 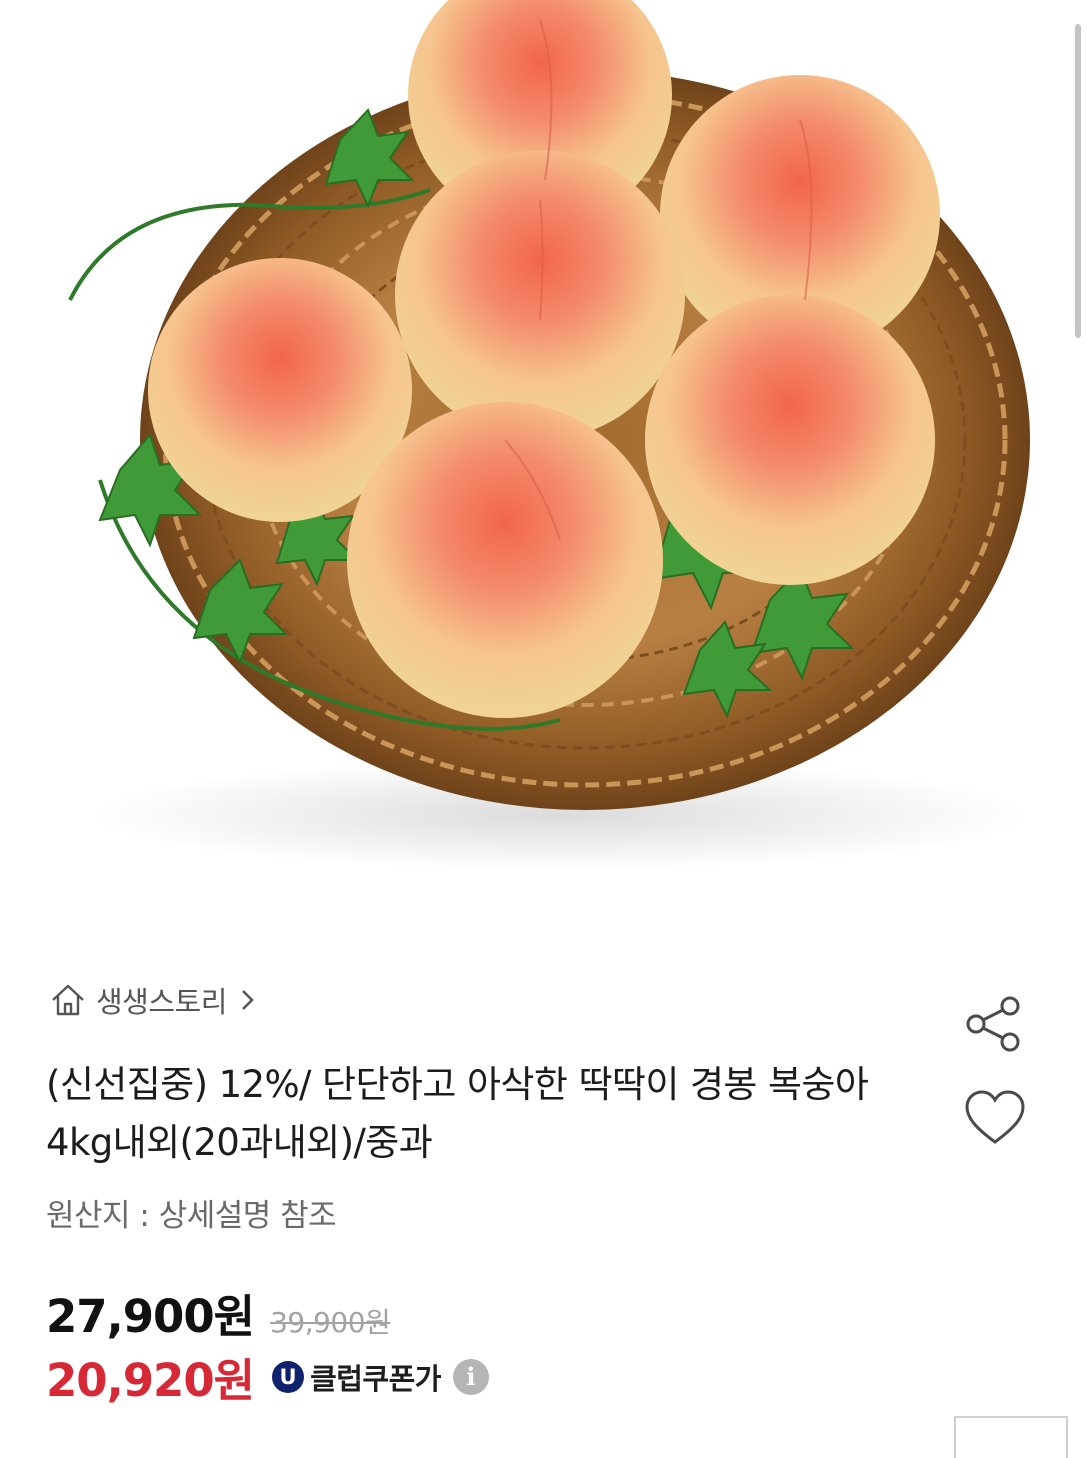 I want to click on coupon-label: 클럽쿠폰가, so click(x=375, y=1378).